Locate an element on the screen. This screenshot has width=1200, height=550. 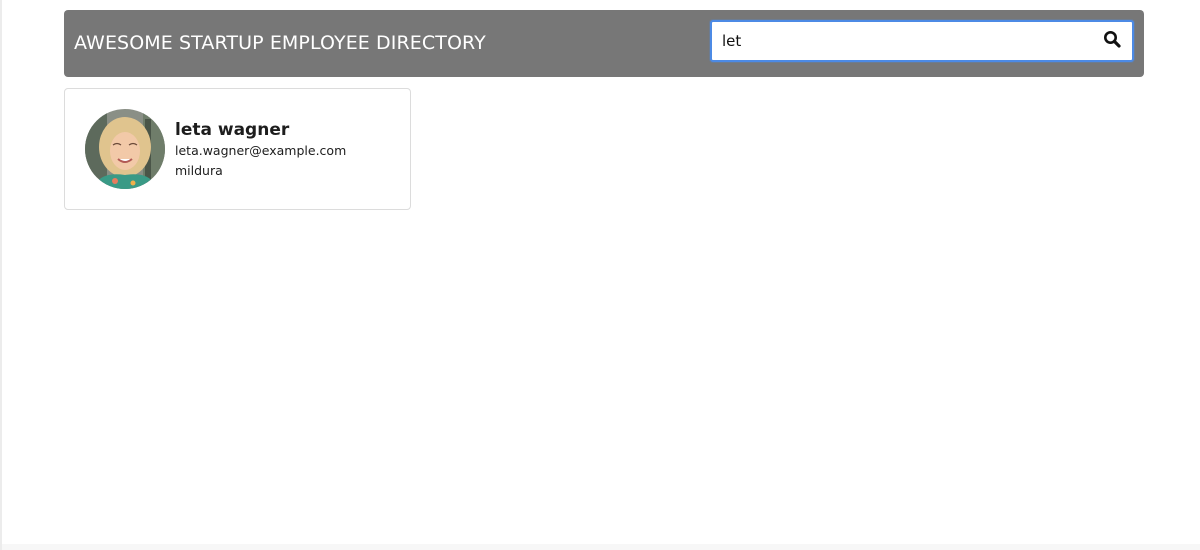
search-bar is located at coordinates (922, 41).